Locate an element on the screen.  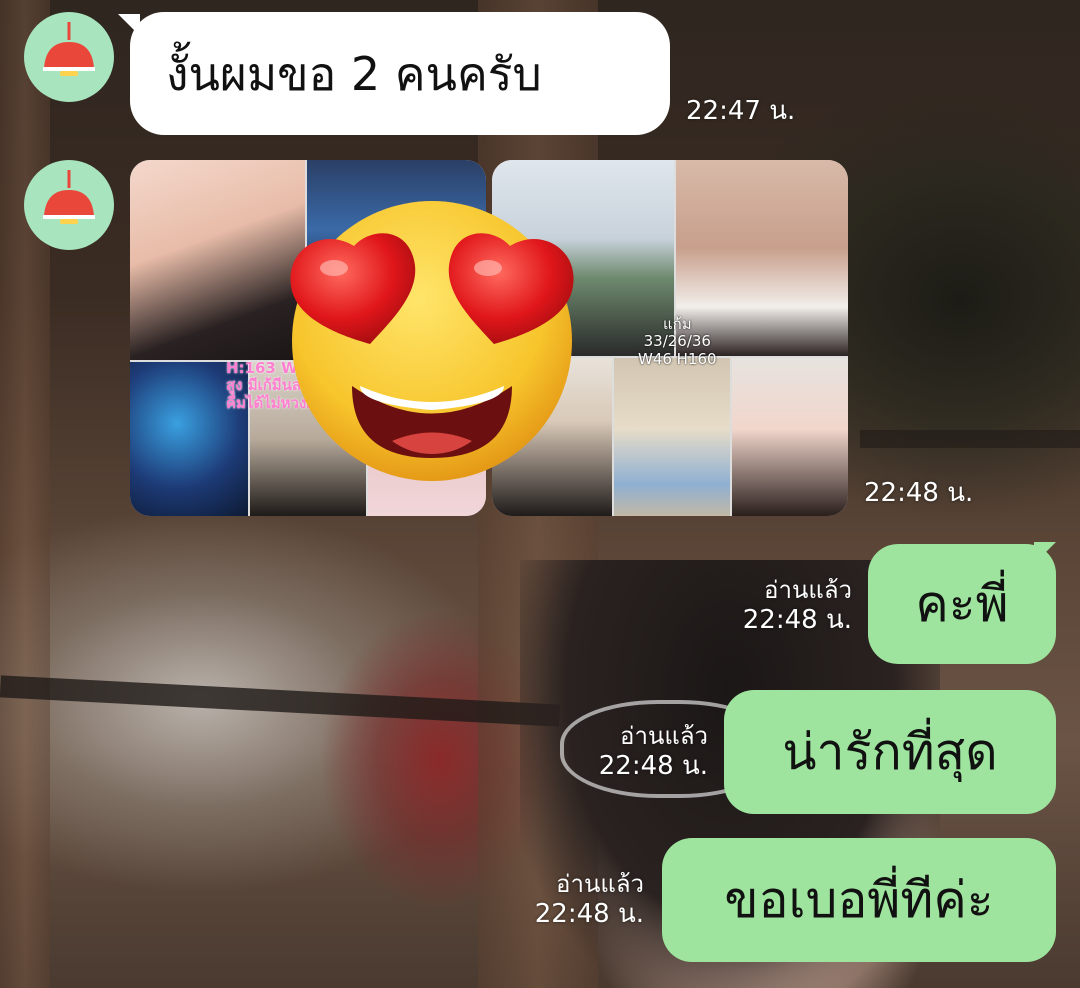
bubble-tail is located at coordinates (1045, 553).